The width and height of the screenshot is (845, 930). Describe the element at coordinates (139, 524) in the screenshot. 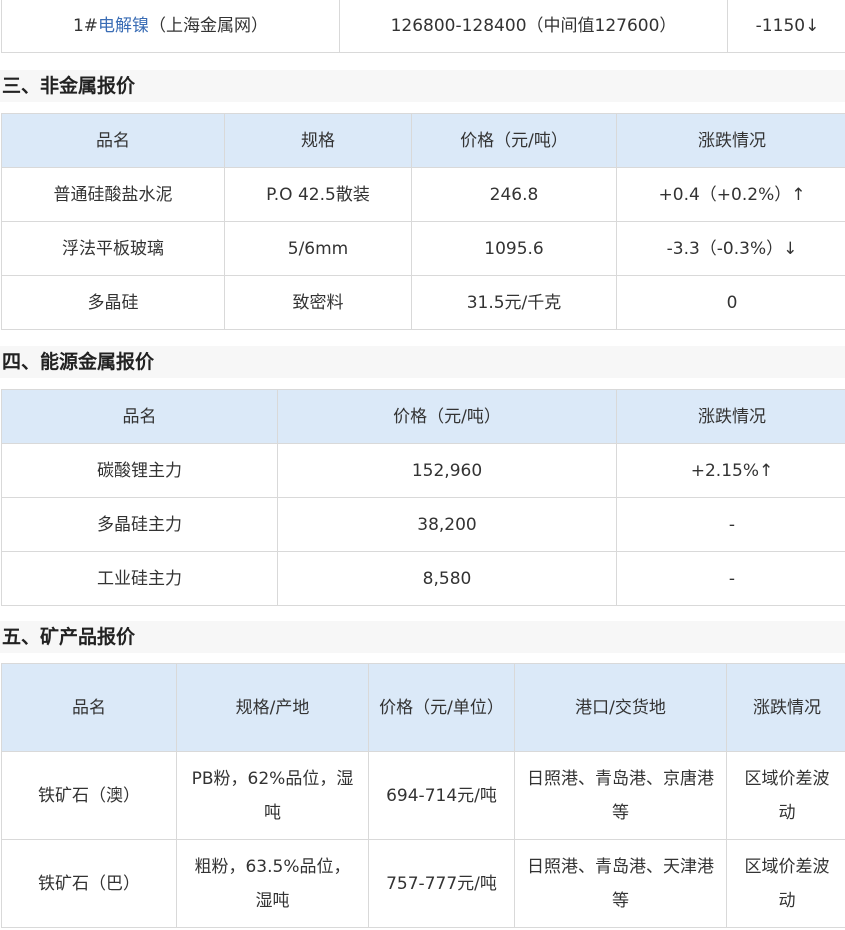

I see `table-cell: 多晶硅主力` at that location.